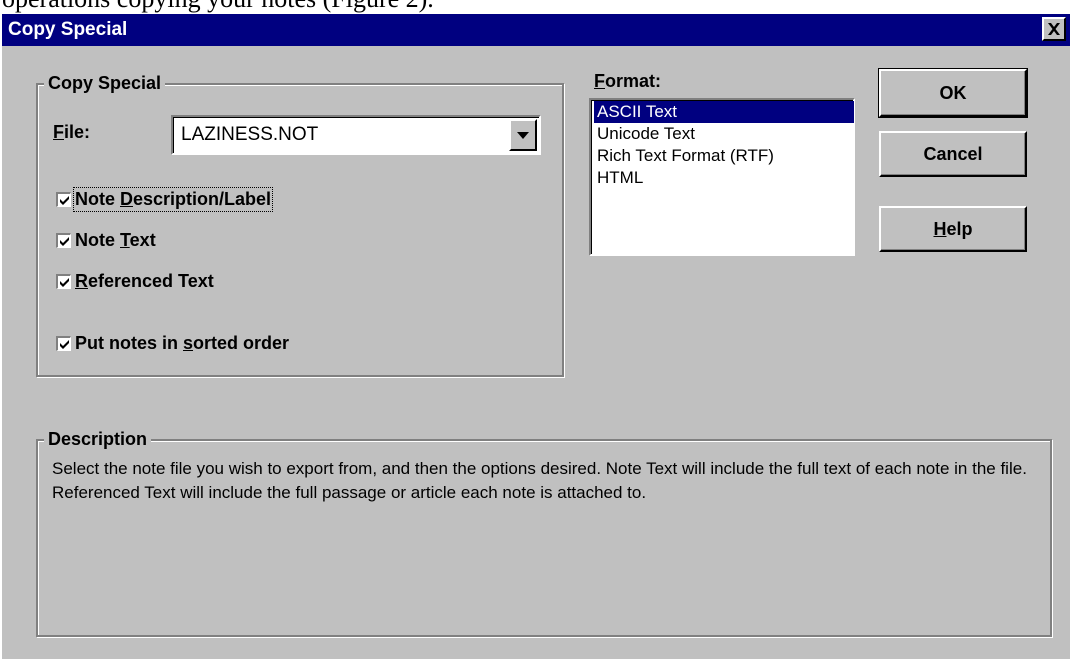 The image size is (1070, 659). What do you see at coordinates (724, 134) in the screenshot?
I see `format-item-unicode: Unicode Text` at bounding box center [724, 134].